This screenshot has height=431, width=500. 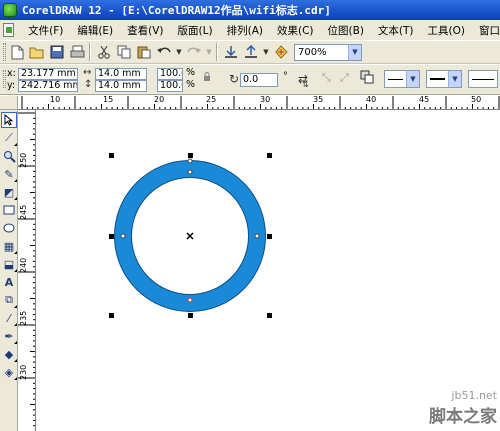 What do you see at coordinates (124, 52) in the screenshot?
I see `copy-icon` at bounding box center [124, 52].